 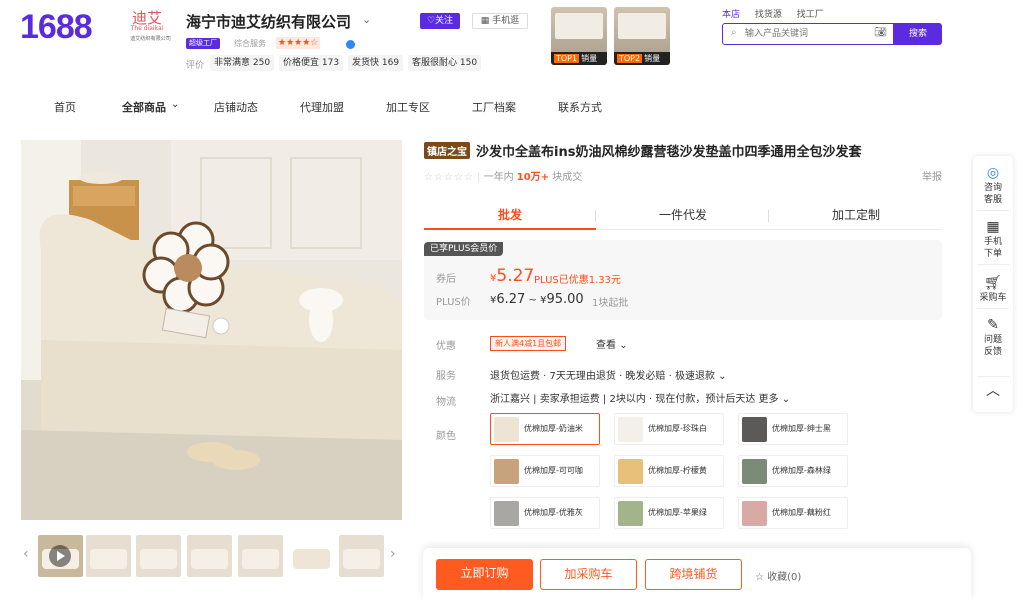 I want to click on nav-home: 首页, so click(x=65, y=107).